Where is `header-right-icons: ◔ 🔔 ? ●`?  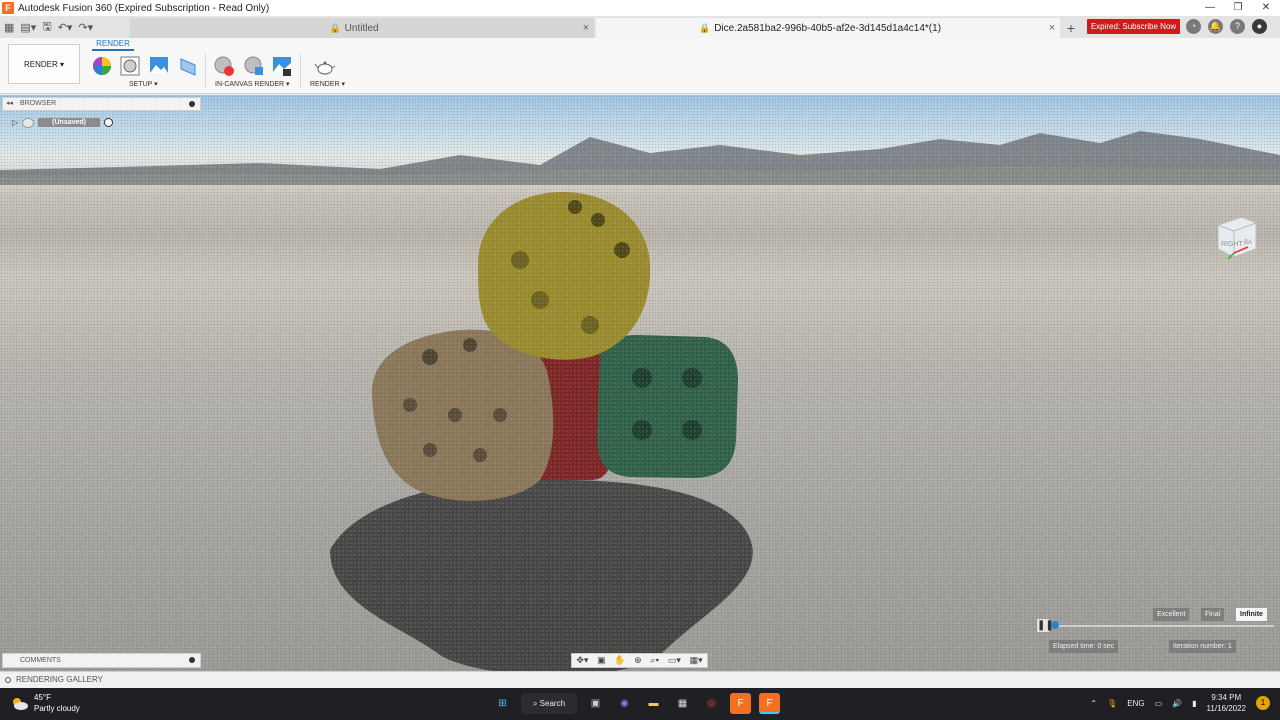
header-right-icons: ◔ 🔔 ? ● is located at coordinates (1226, 26).